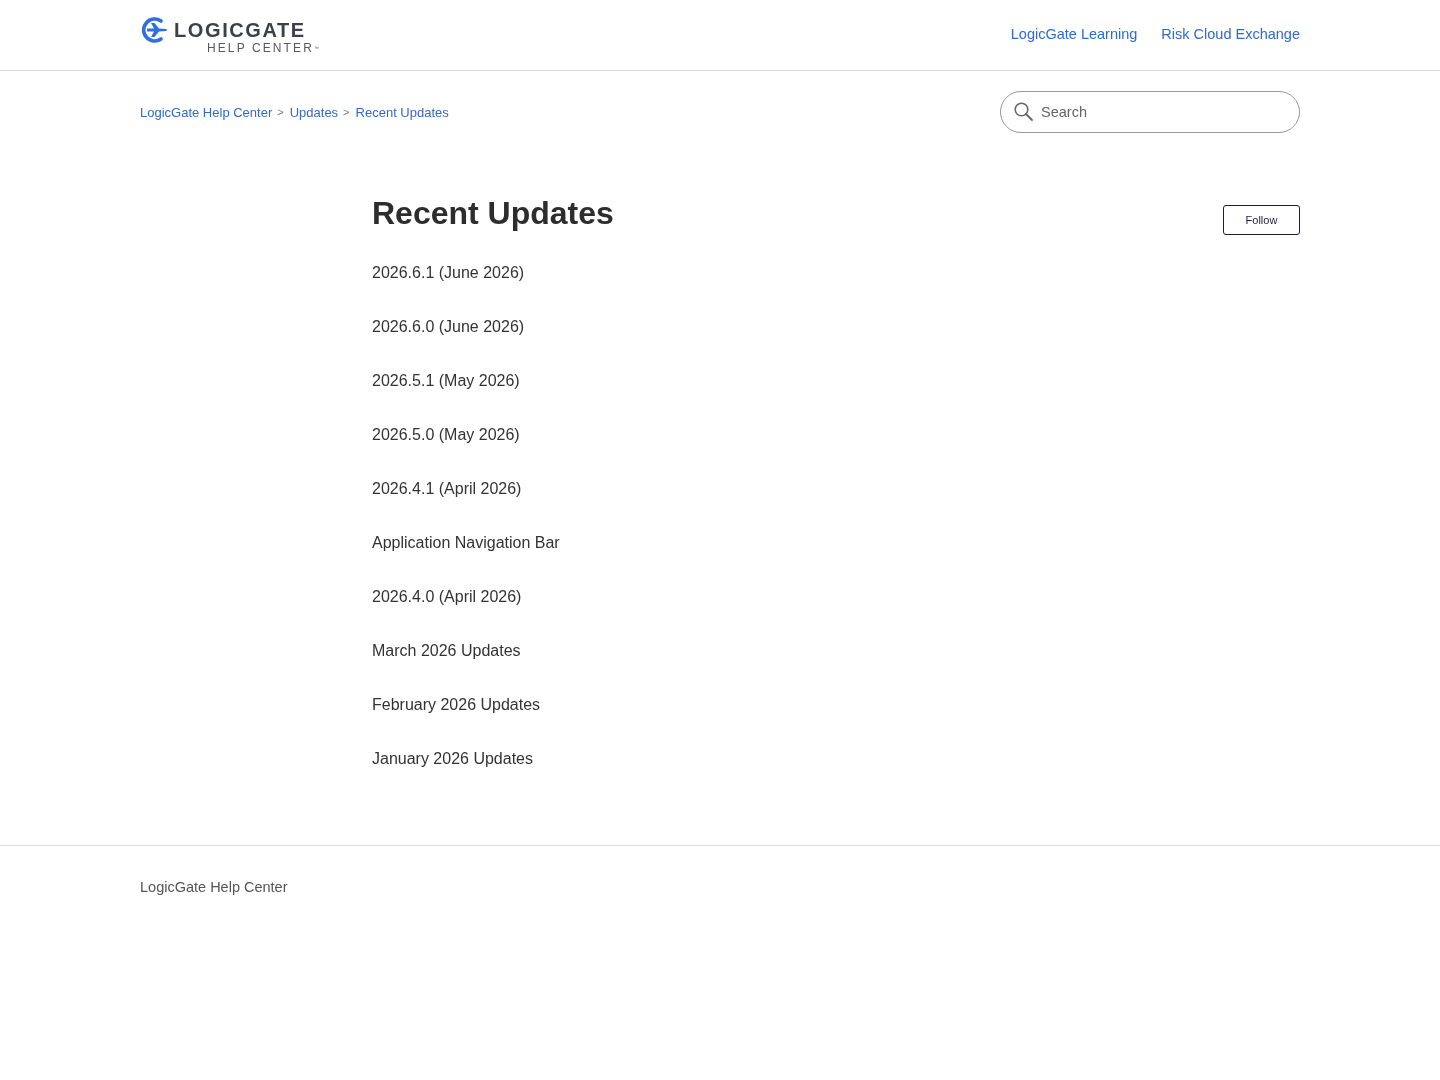  I want to click on article-link: 2026.6.0 (June 2026), so click(448, 327).